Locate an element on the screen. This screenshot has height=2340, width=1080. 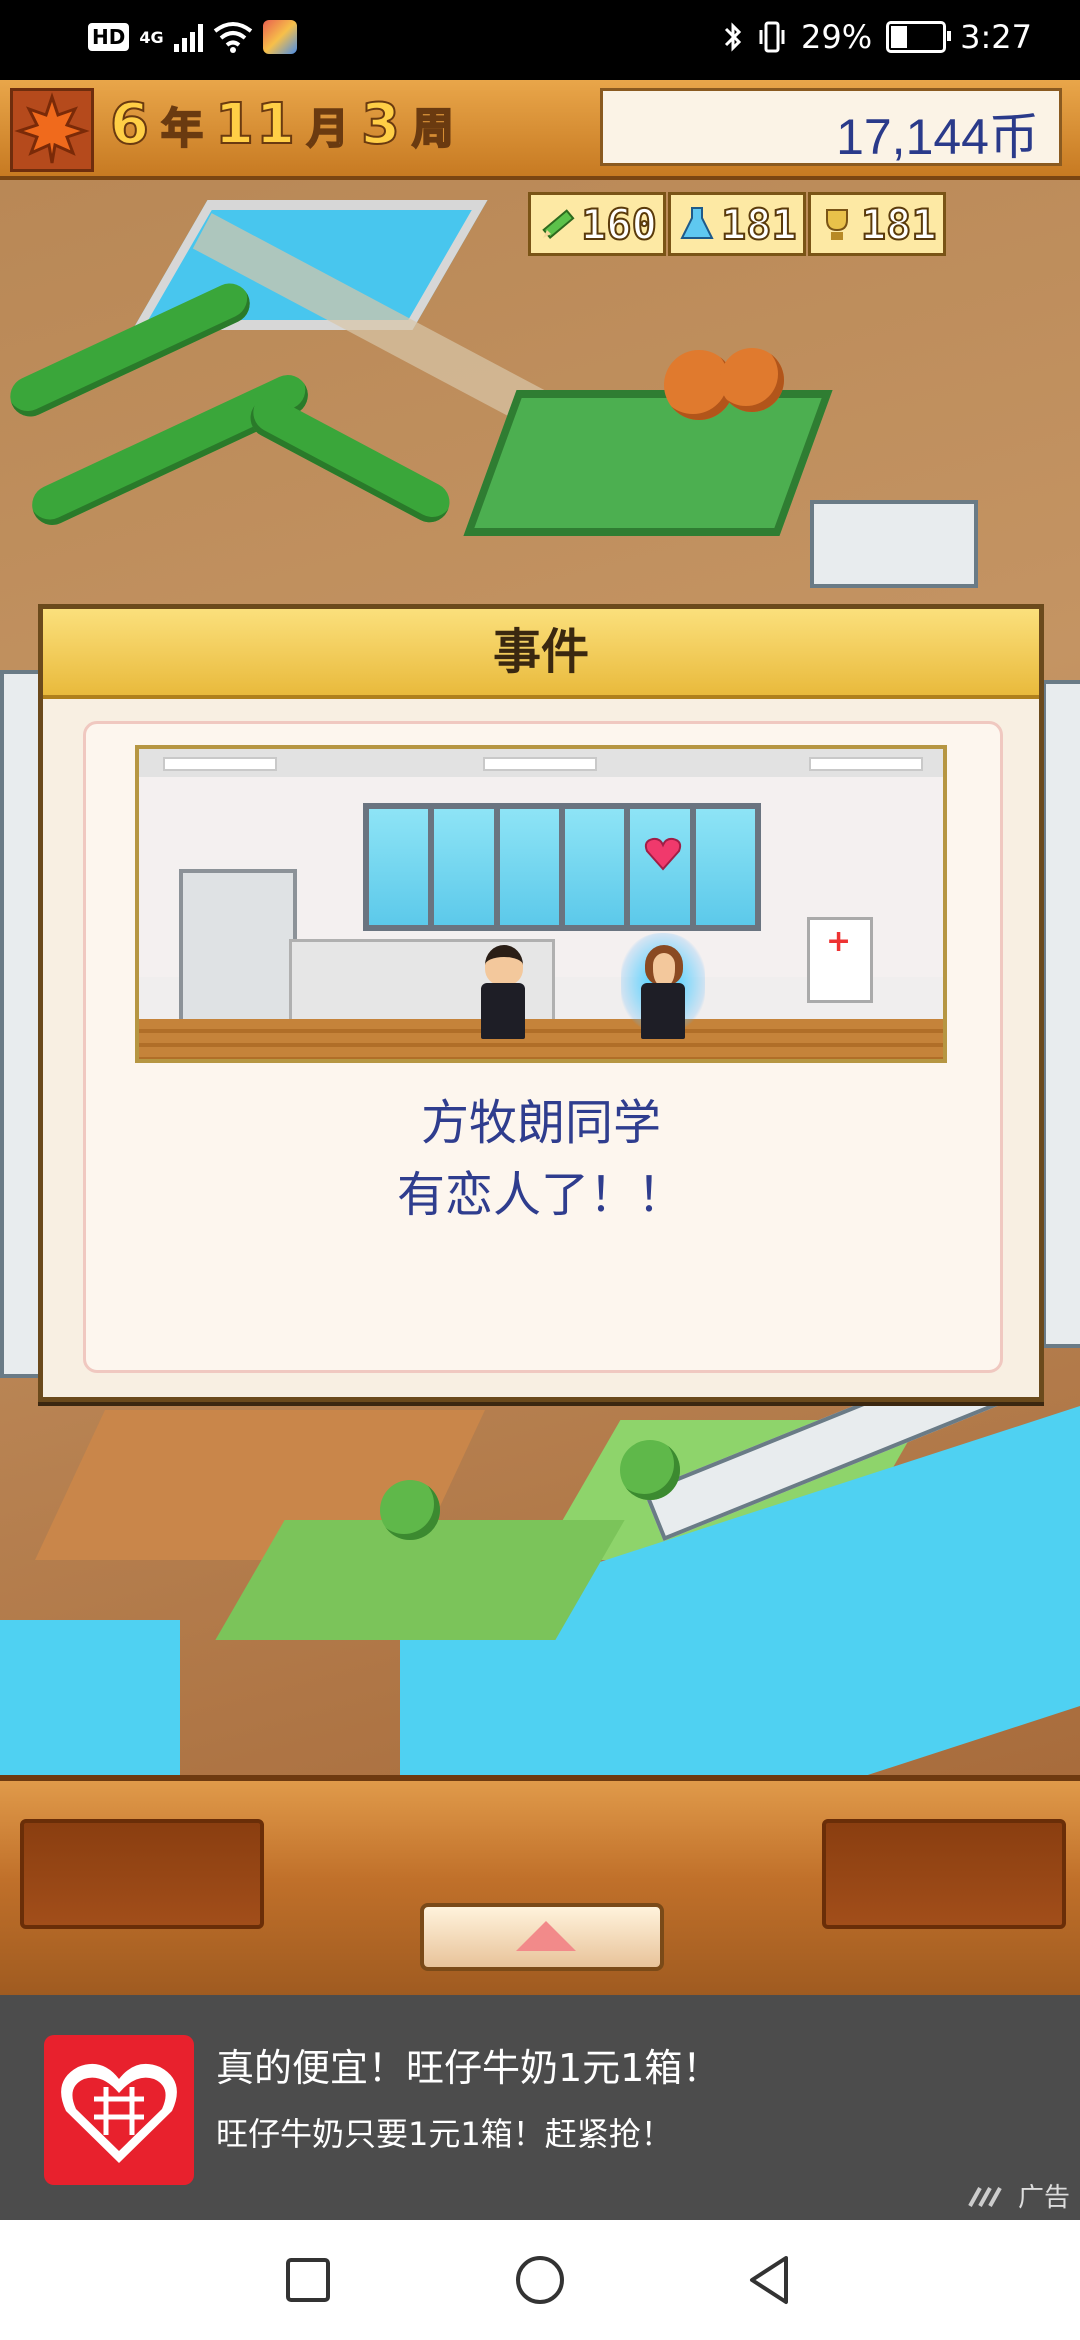
event-message-line-2: 有恋人了！！ is located at coordinates (540, 1195).